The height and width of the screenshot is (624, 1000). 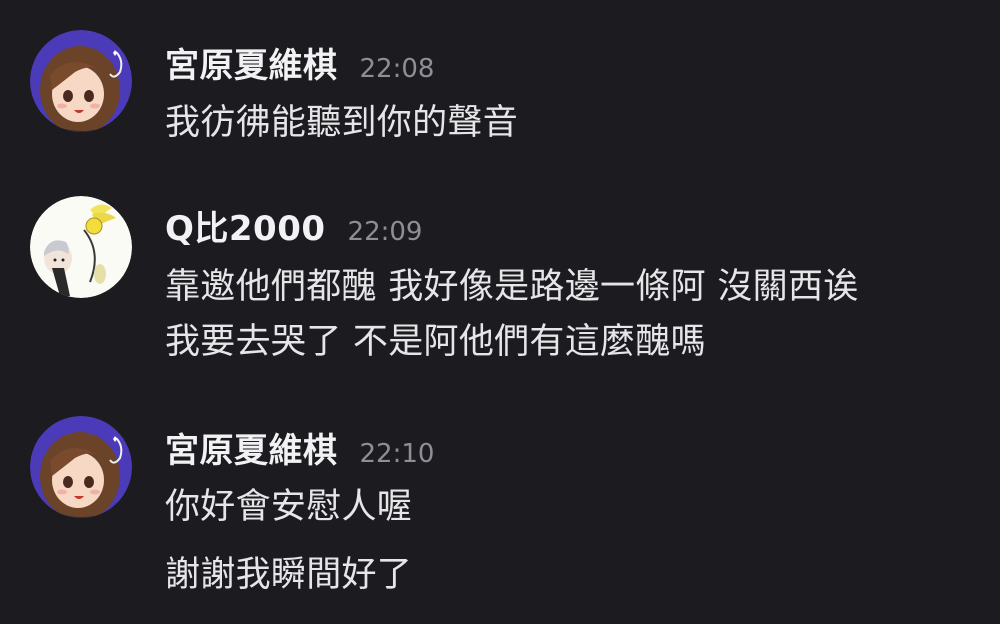 I want to click on message-header: 宮原夏維棋 22:08, so click(x=300, y=62).